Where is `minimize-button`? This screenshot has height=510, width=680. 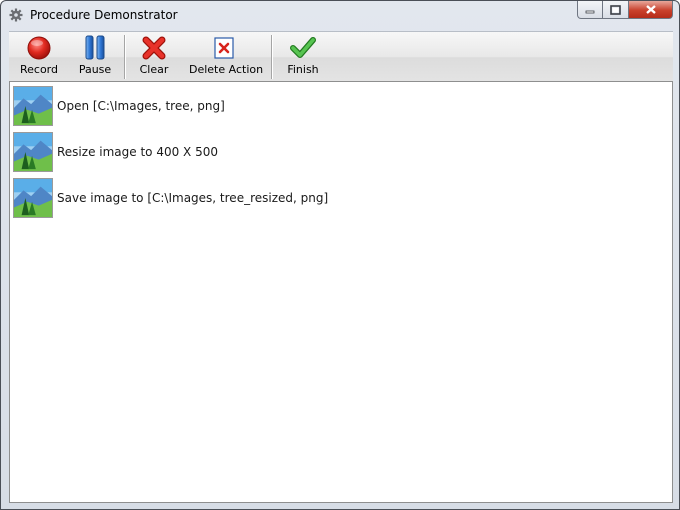 minimize-button is located at coordinates (590, 10).